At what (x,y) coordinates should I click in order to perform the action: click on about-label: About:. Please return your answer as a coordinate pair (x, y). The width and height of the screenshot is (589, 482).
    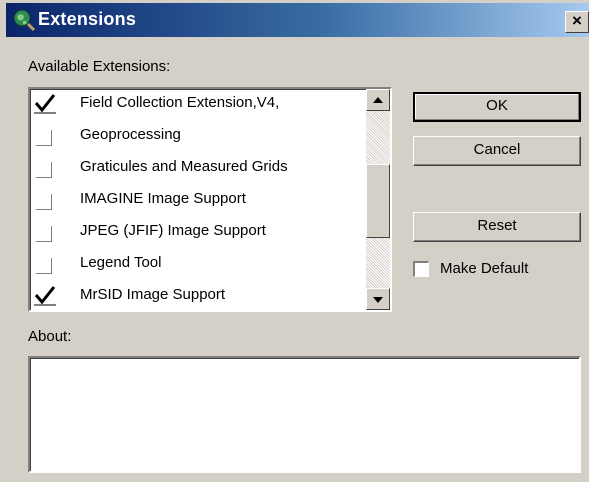
    Looking at the image, I should click on (50, 336).